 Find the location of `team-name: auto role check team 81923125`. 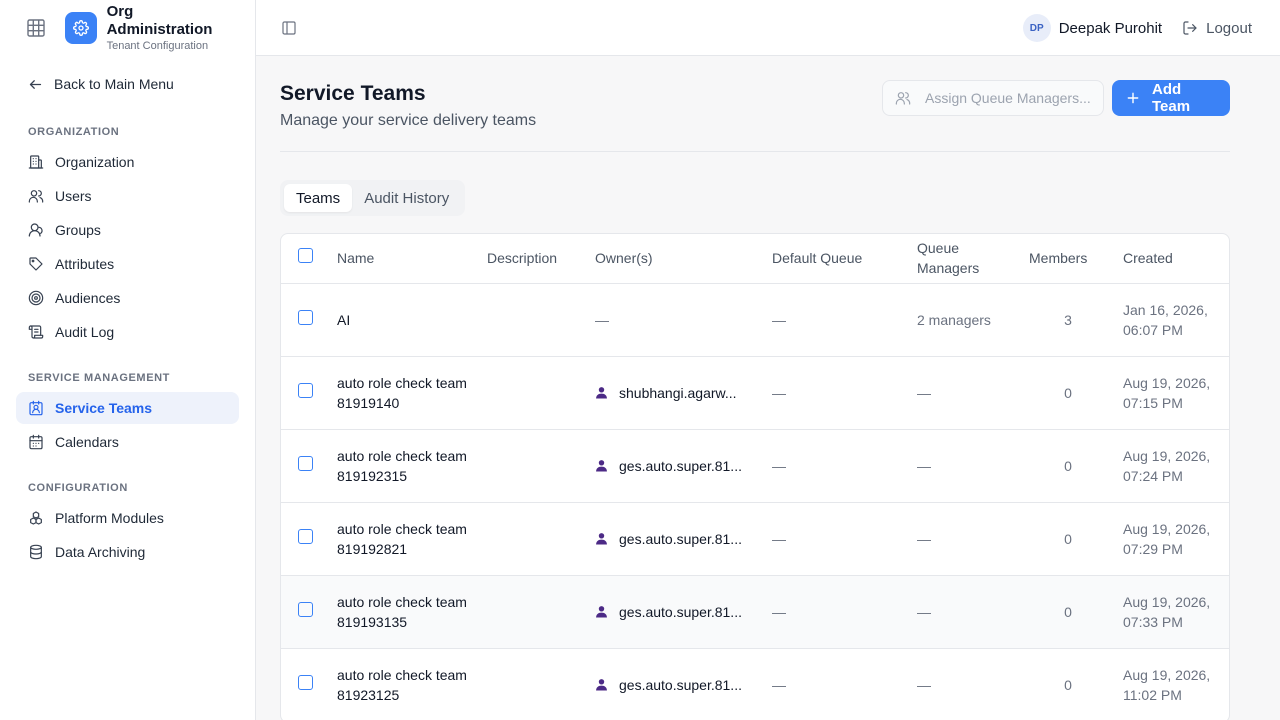

team-name: auto role check team 81923125 is located at coordinates (404, 684).